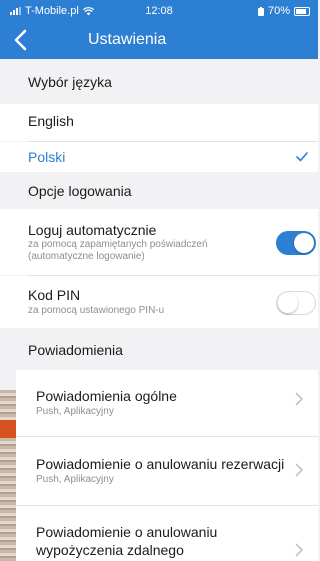 The width and height of the screenshot is (320, 561). I want to click on battery-percent: 70%, so click(278, 11).